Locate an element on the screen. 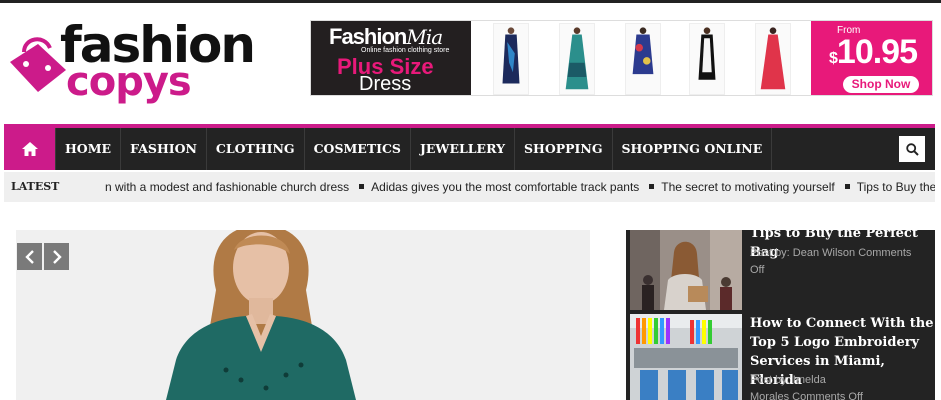  ad-tagline: Online fashion clothing store is located at coordinates (405, 50).